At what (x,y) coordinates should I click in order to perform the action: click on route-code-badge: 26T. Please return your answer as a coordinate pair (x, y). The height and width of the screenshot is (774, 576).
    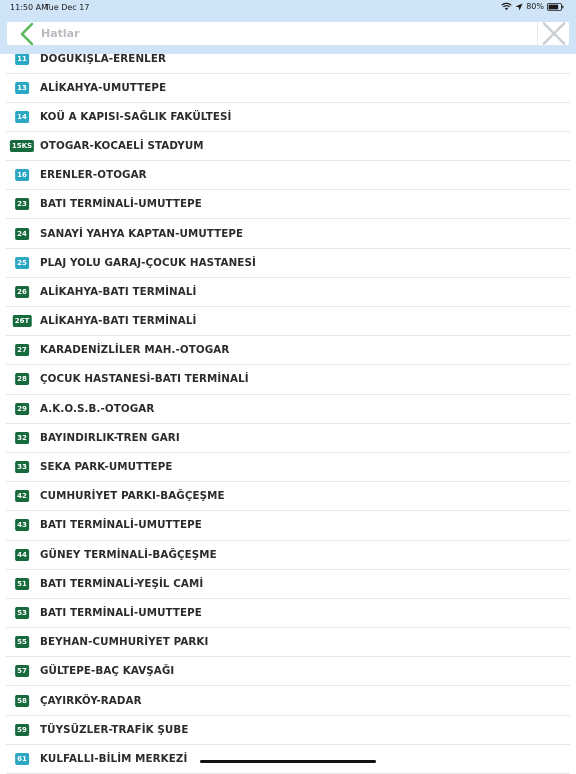
    Looking at the image, I should click on (22, 321).